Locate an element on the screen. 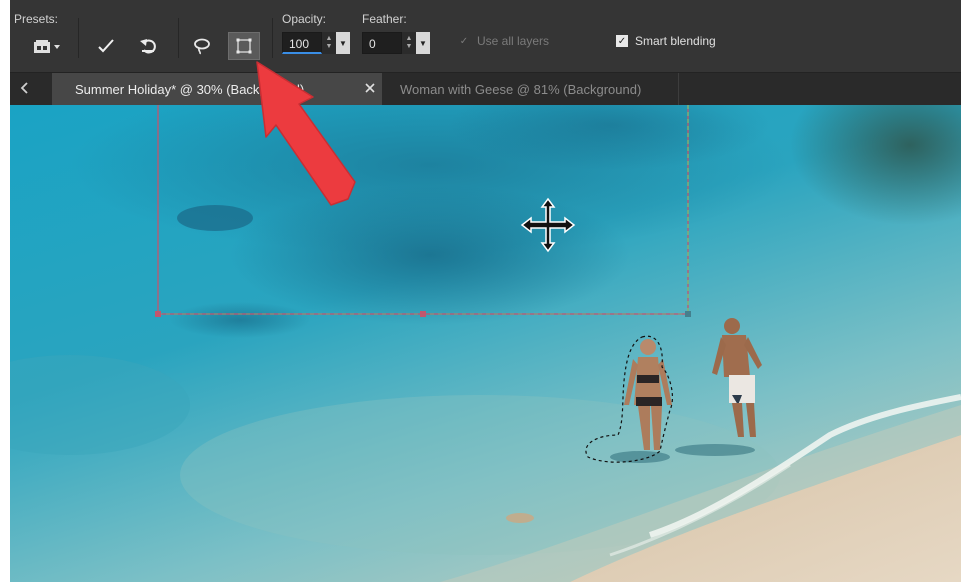 Image resolution: width=961 pixels, height=582 pixels. lasso-icon is located at coordinates (202, 46).